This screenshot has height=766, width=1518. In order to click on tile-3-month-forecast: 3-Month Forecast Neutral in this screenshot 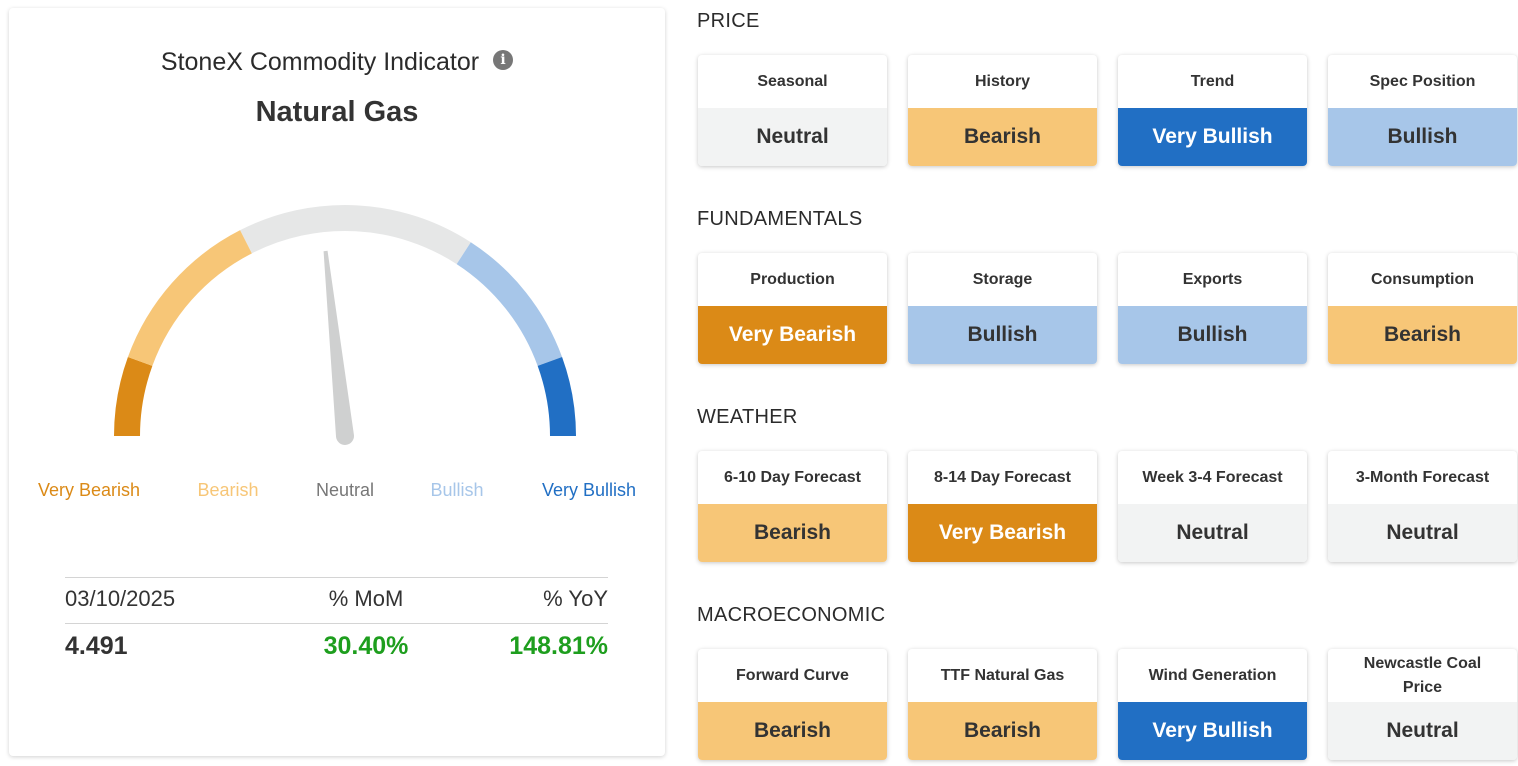, I will do `click(1422, 506)`.